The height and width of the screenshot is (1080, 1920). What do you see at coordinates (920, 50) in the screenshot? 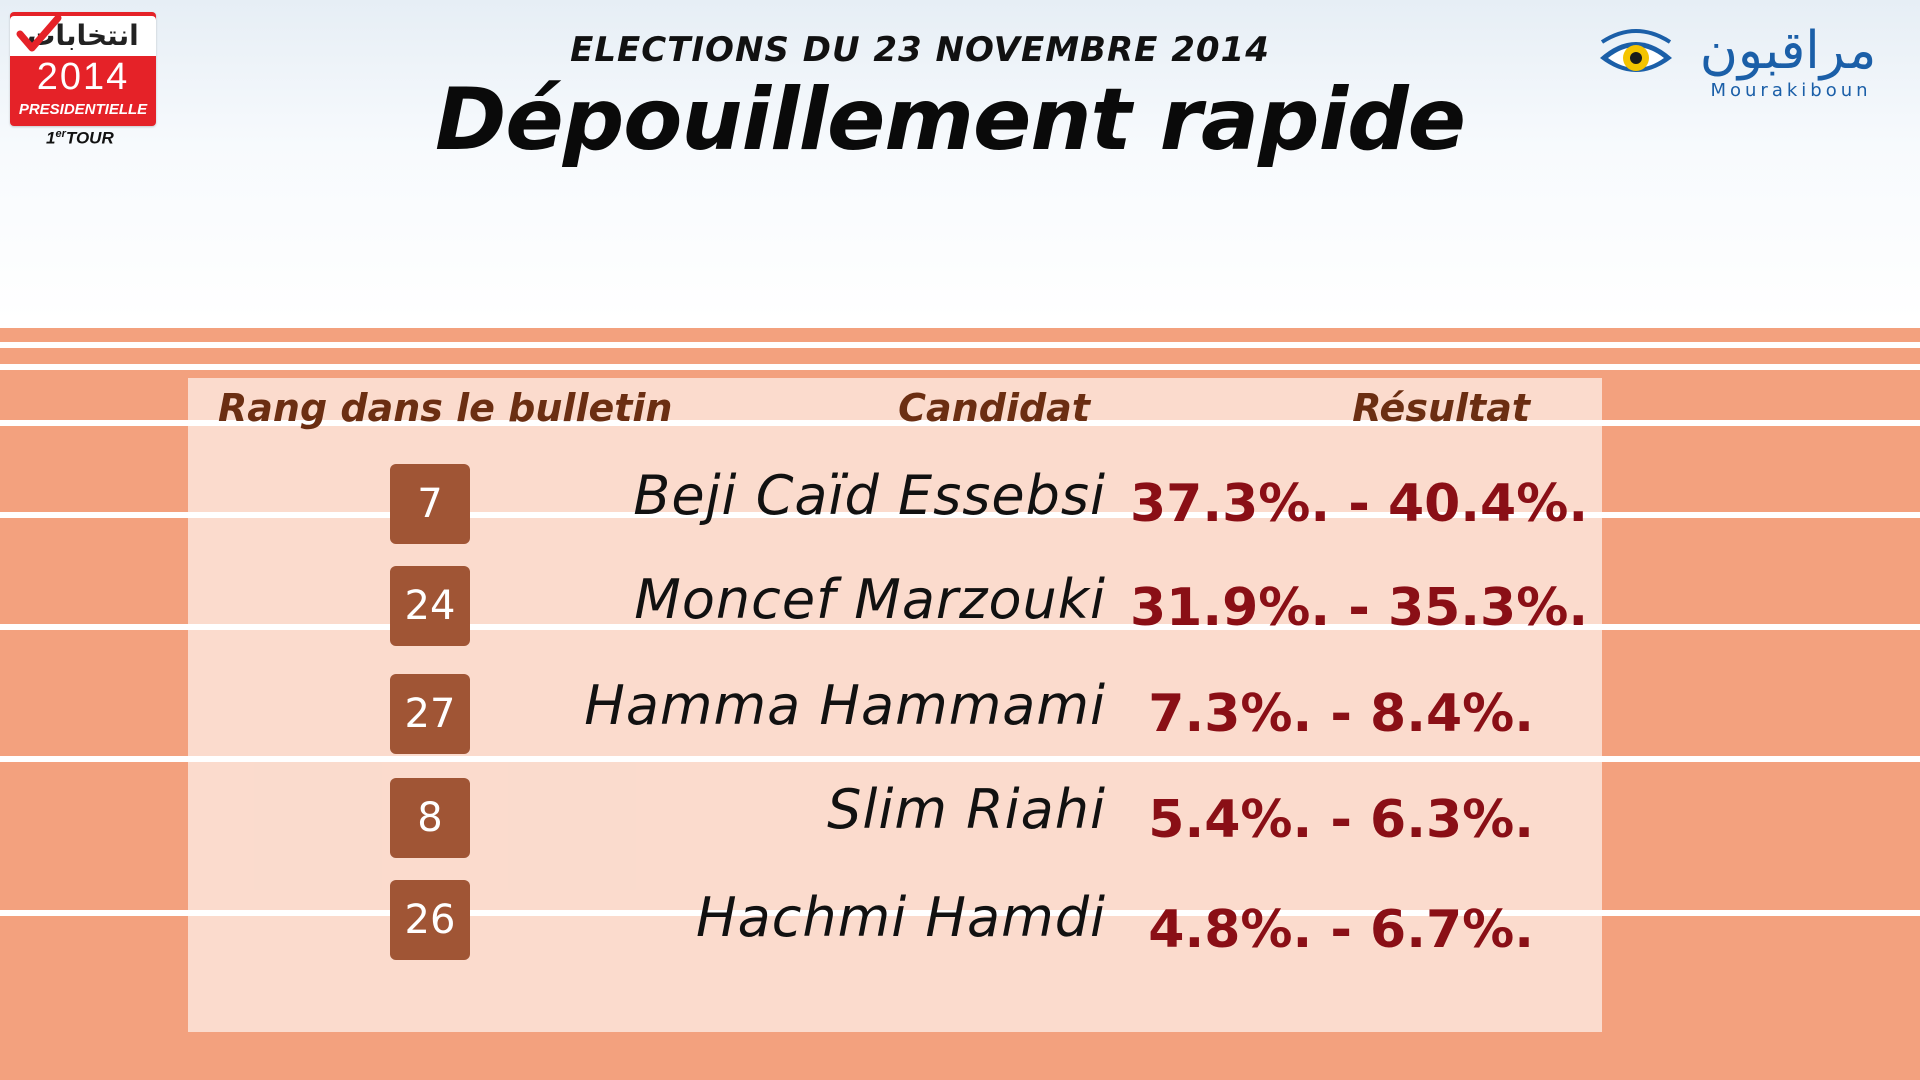
I see `page-subtitle: ELECTIONS DU 23 NOVEMBRE 2014` at bounding box center [920, 50].